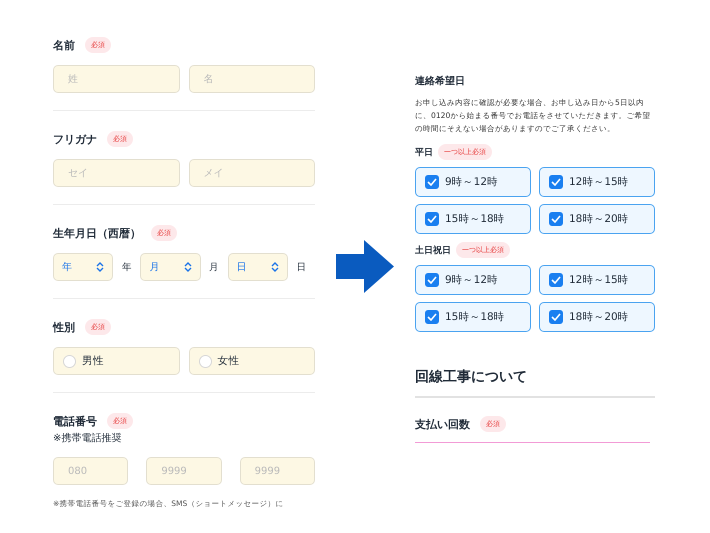 This screenshot has height=533, width=710. What do you see at coordinates (433, 250) in the screenshot?
I see `group-label: 土日祝日` at bounding box center [433, 250].